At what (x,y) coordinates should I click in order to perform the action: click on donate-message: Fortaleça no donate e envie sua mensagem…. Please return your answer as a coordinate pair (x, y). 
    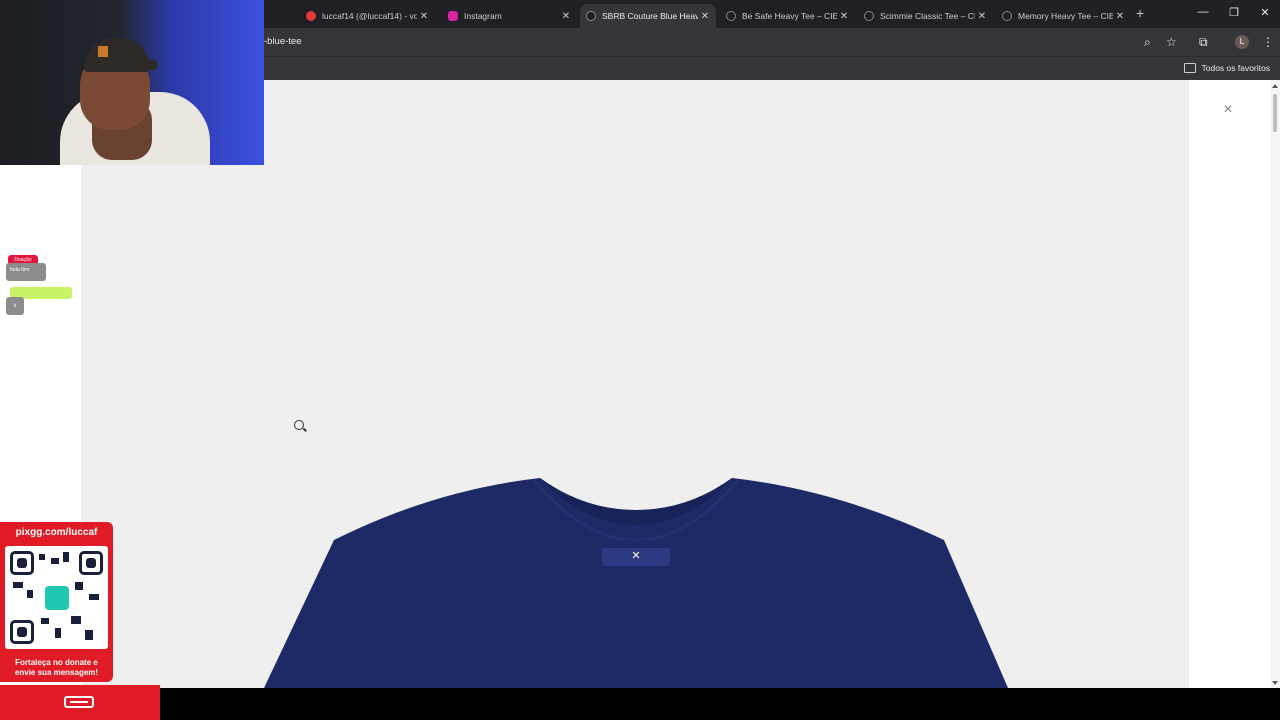
    Looking at the image, I should click on (56, 668).